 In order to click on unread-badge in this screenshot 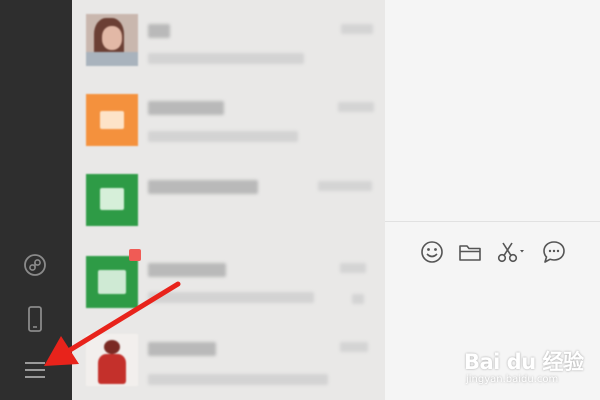, I will do `click(135, 255)`.